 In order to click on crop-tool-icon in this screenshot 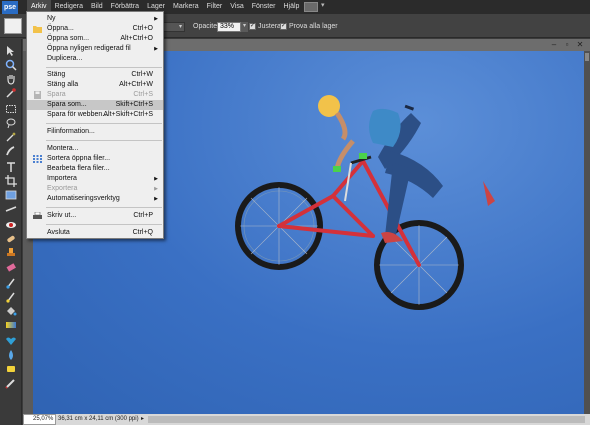, I will do `click(11, 180)`.